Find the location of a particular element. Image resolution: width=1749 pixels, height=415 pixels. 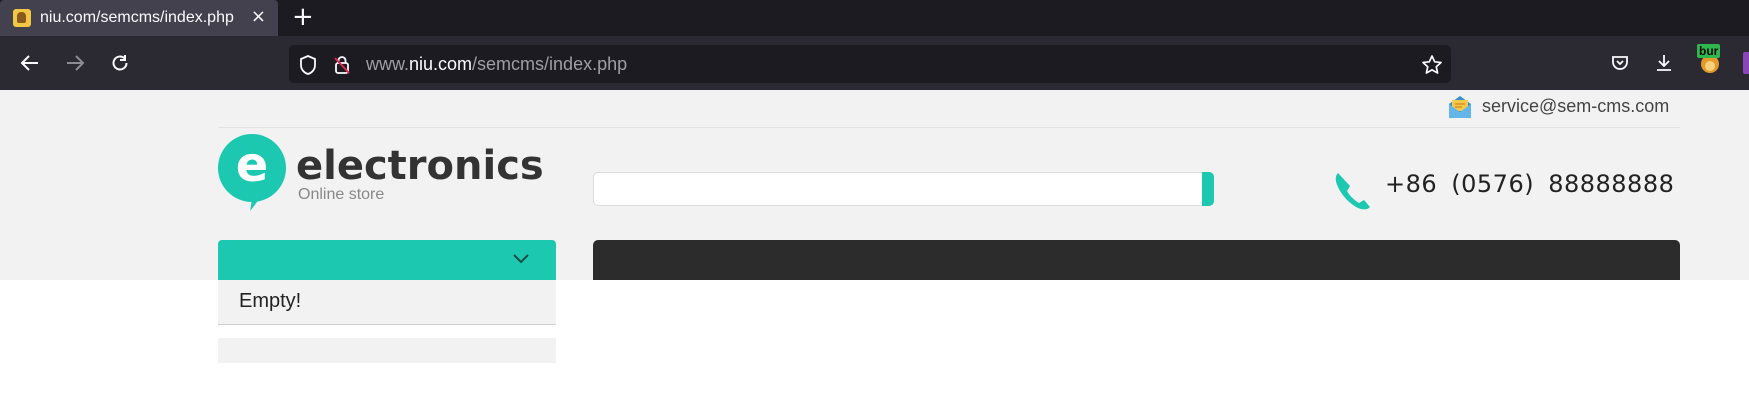

insecure-lock-icon is located at coordinates (342, 65).